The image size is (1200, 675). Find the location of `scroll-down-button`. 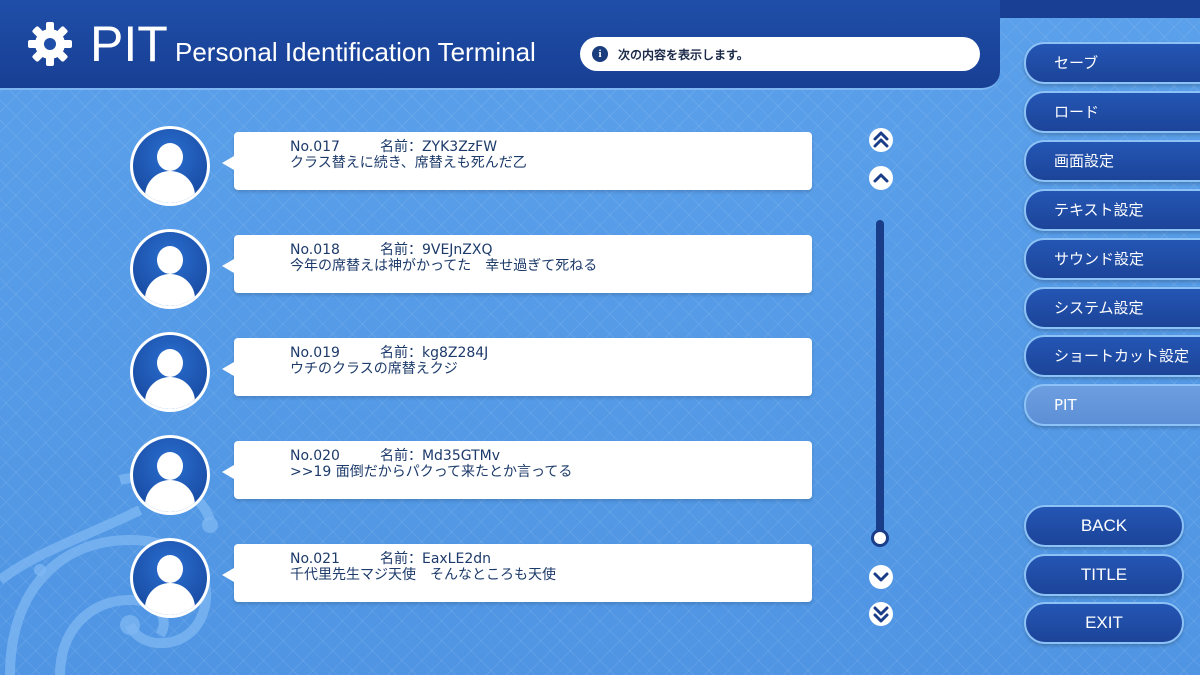

scroll-down-button is located at coordinates (881, 577).